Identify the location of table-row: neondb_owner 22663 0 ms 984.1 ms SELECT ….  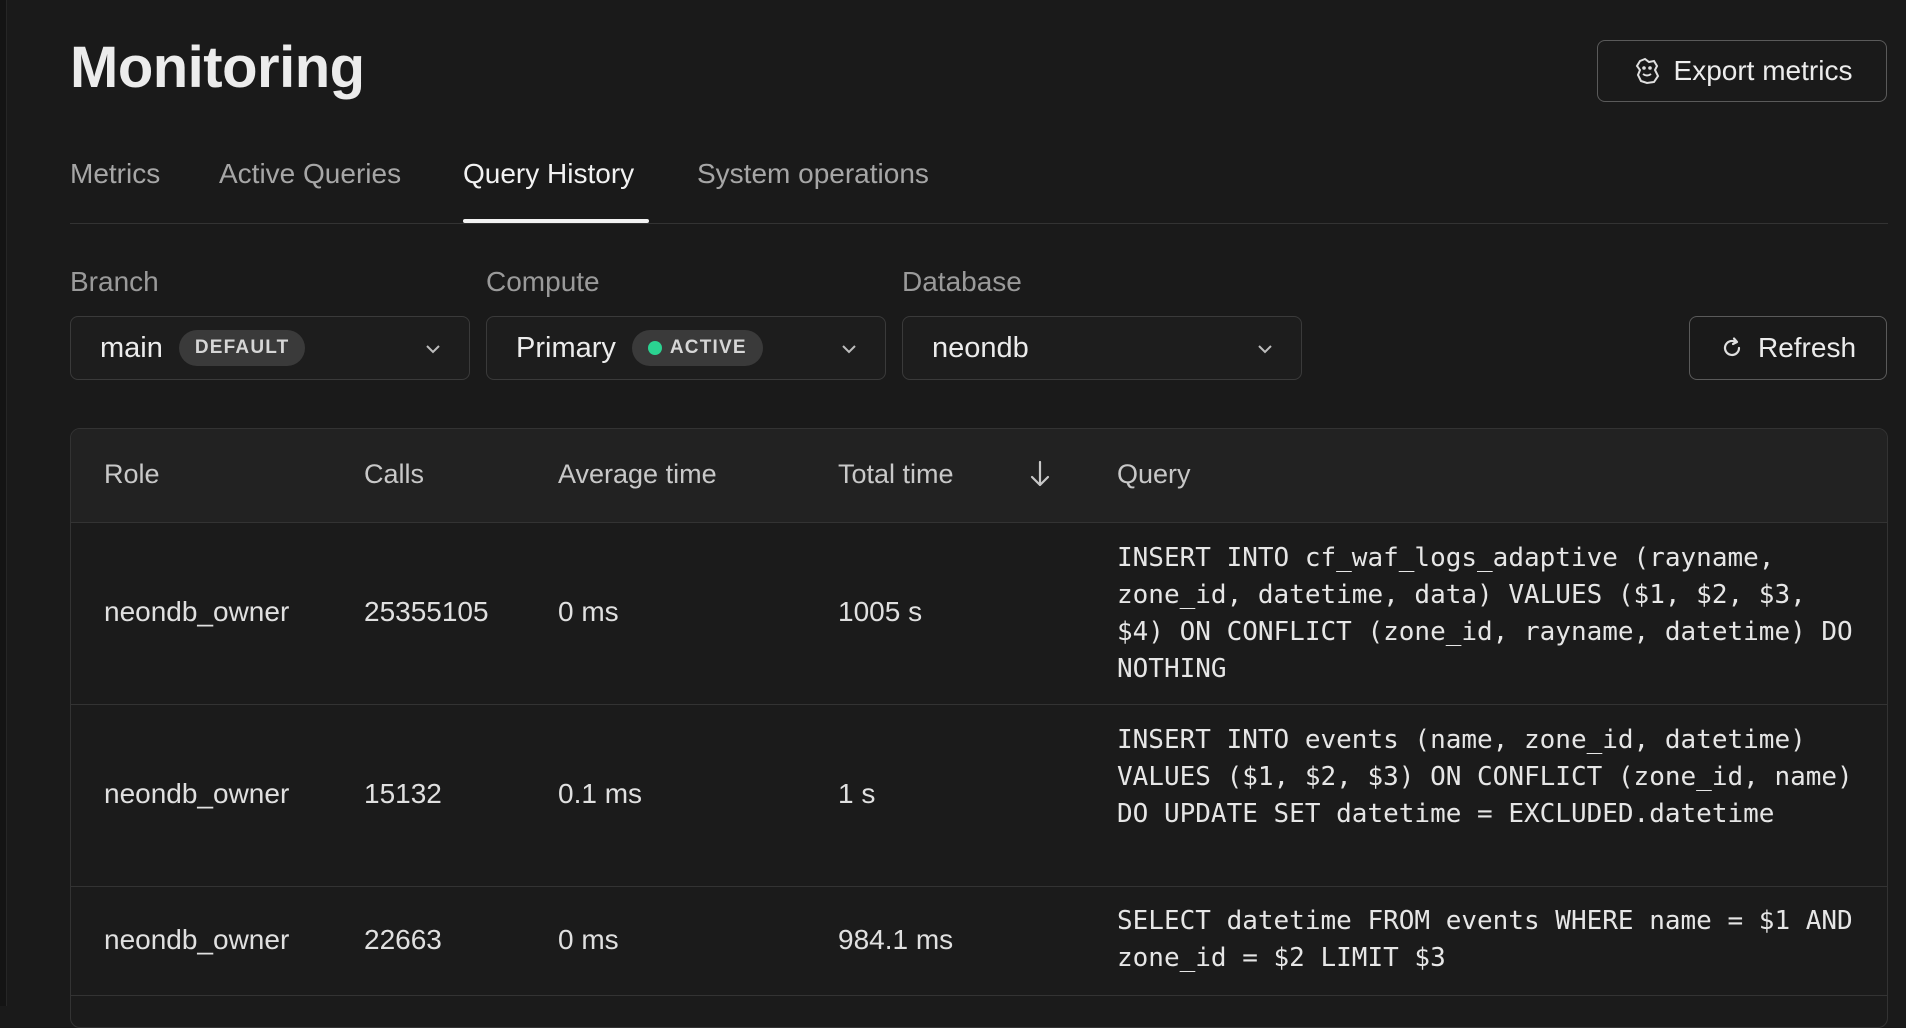
(979, 941).